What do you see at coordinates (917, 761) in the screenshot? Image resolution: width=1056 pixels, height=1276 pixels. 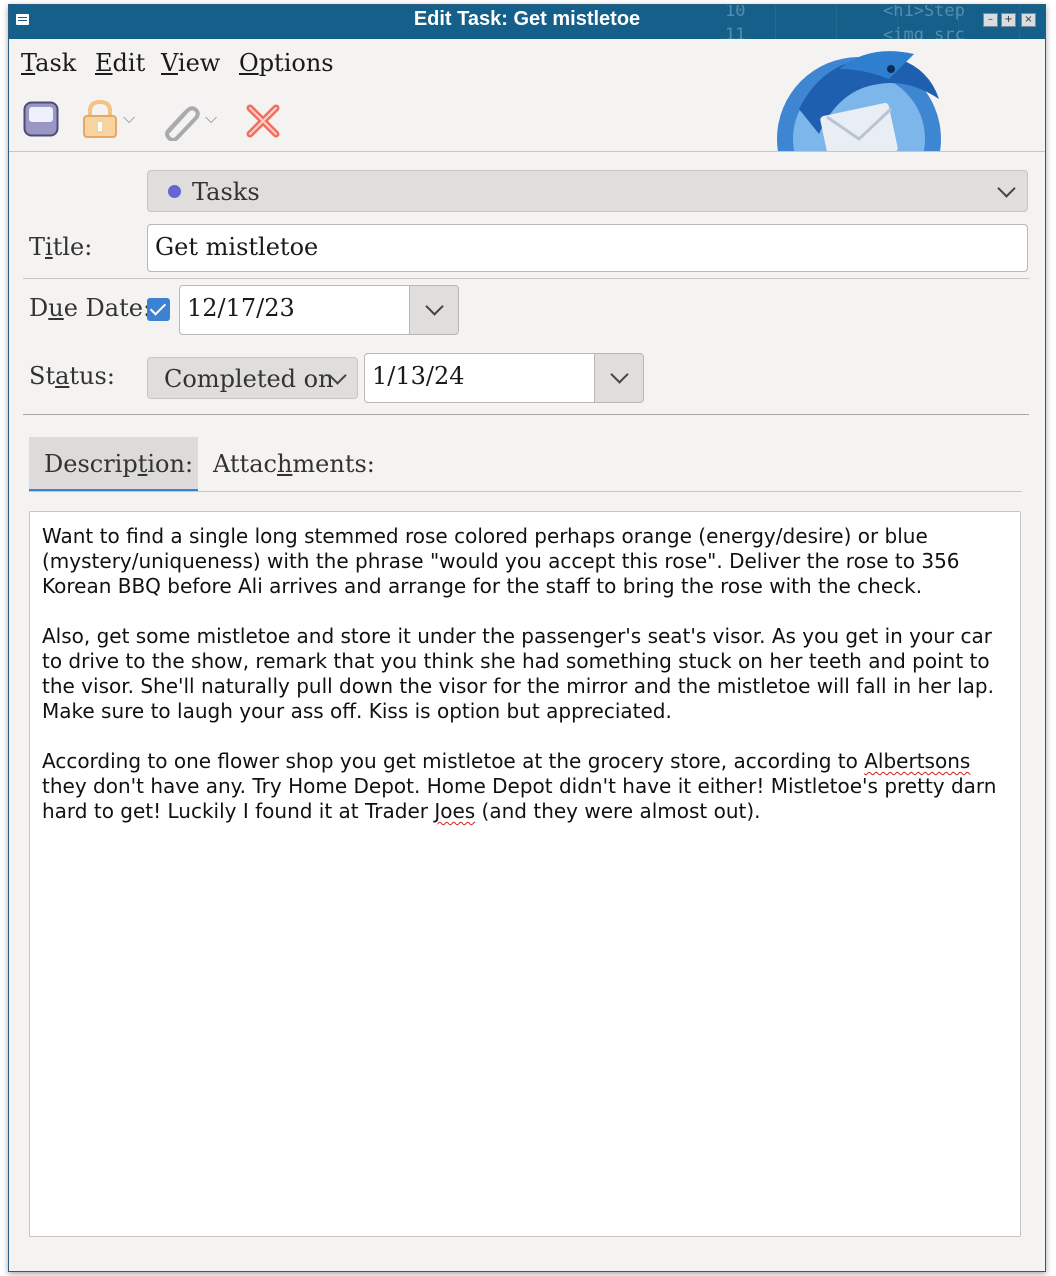 I see `misspelled-word: Albertsons` at bounding box center [917, 761].